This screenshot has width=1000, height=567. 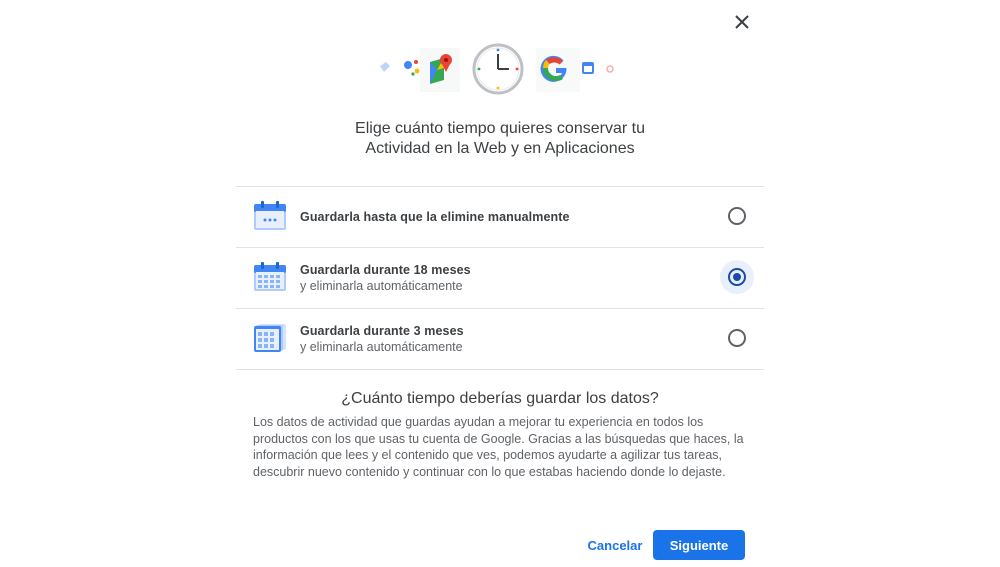 I want to click on google-icon, so click(x=558, y=70).